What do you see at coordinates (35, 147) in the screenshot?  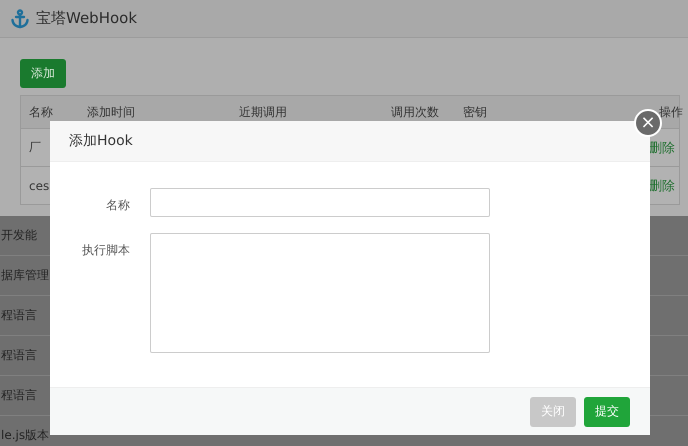 I see `table-cell: 厂` at bounding box center [35, 147].